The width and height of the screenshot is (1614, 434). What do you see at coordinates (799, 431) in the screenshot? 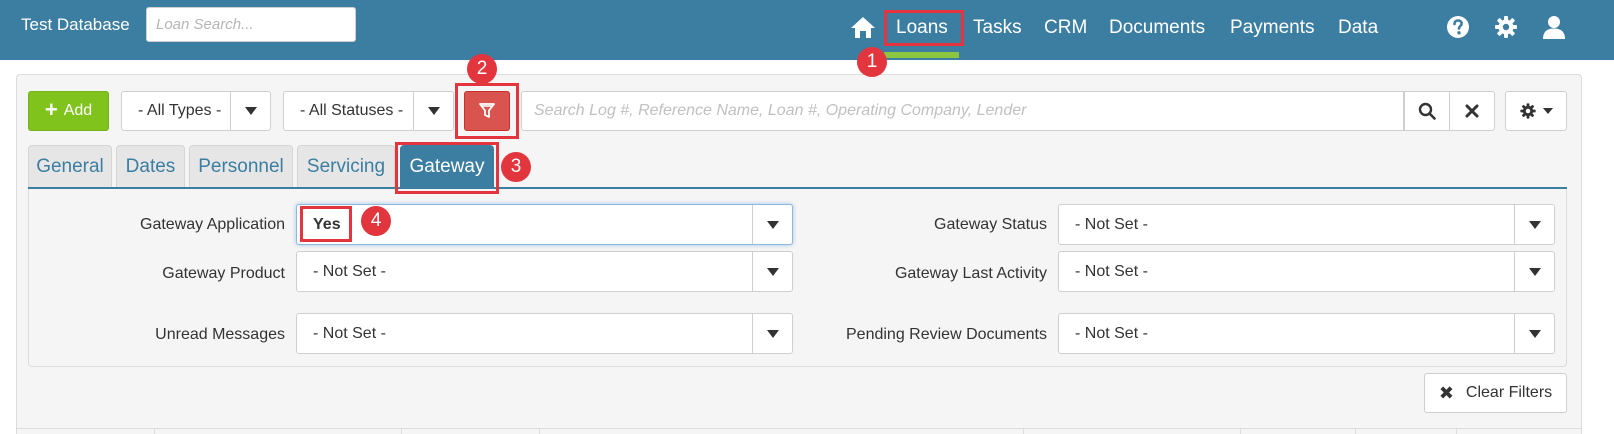
I see `results-table-header` at bounding box center [799, 431].